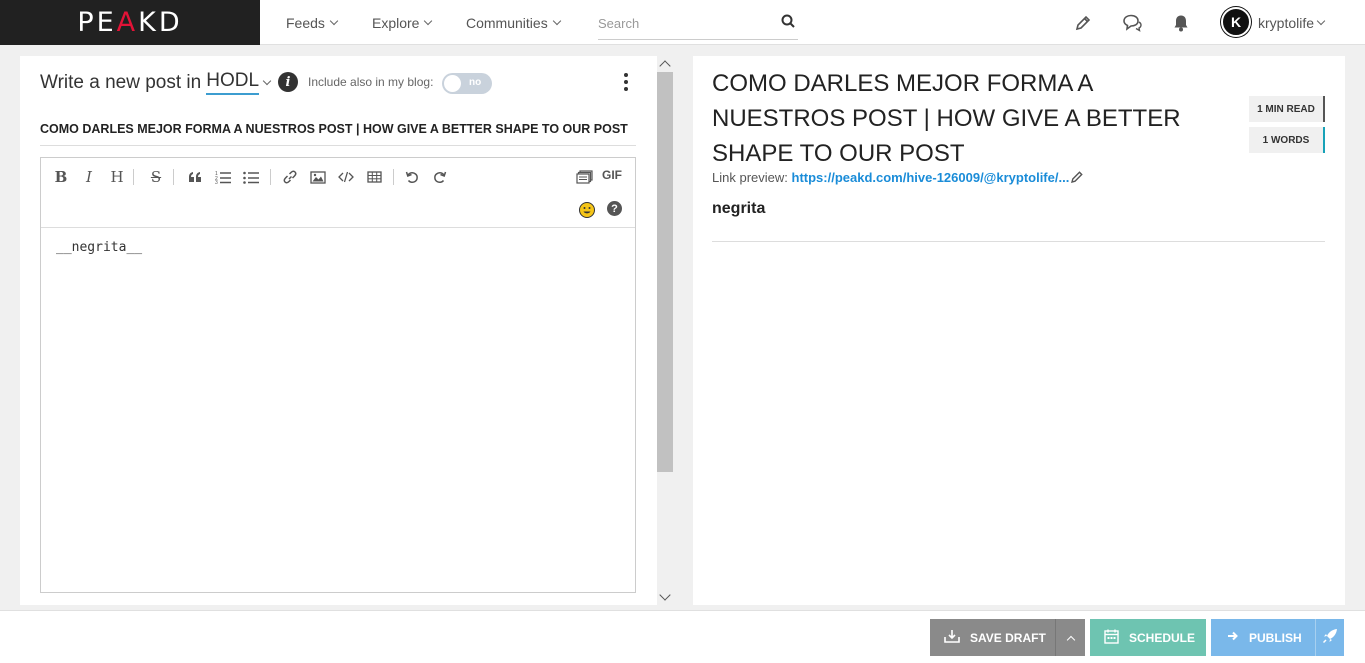 The width and height of the screenshot is (1365, 663). I want to click on link-icon, so click(290, 177).